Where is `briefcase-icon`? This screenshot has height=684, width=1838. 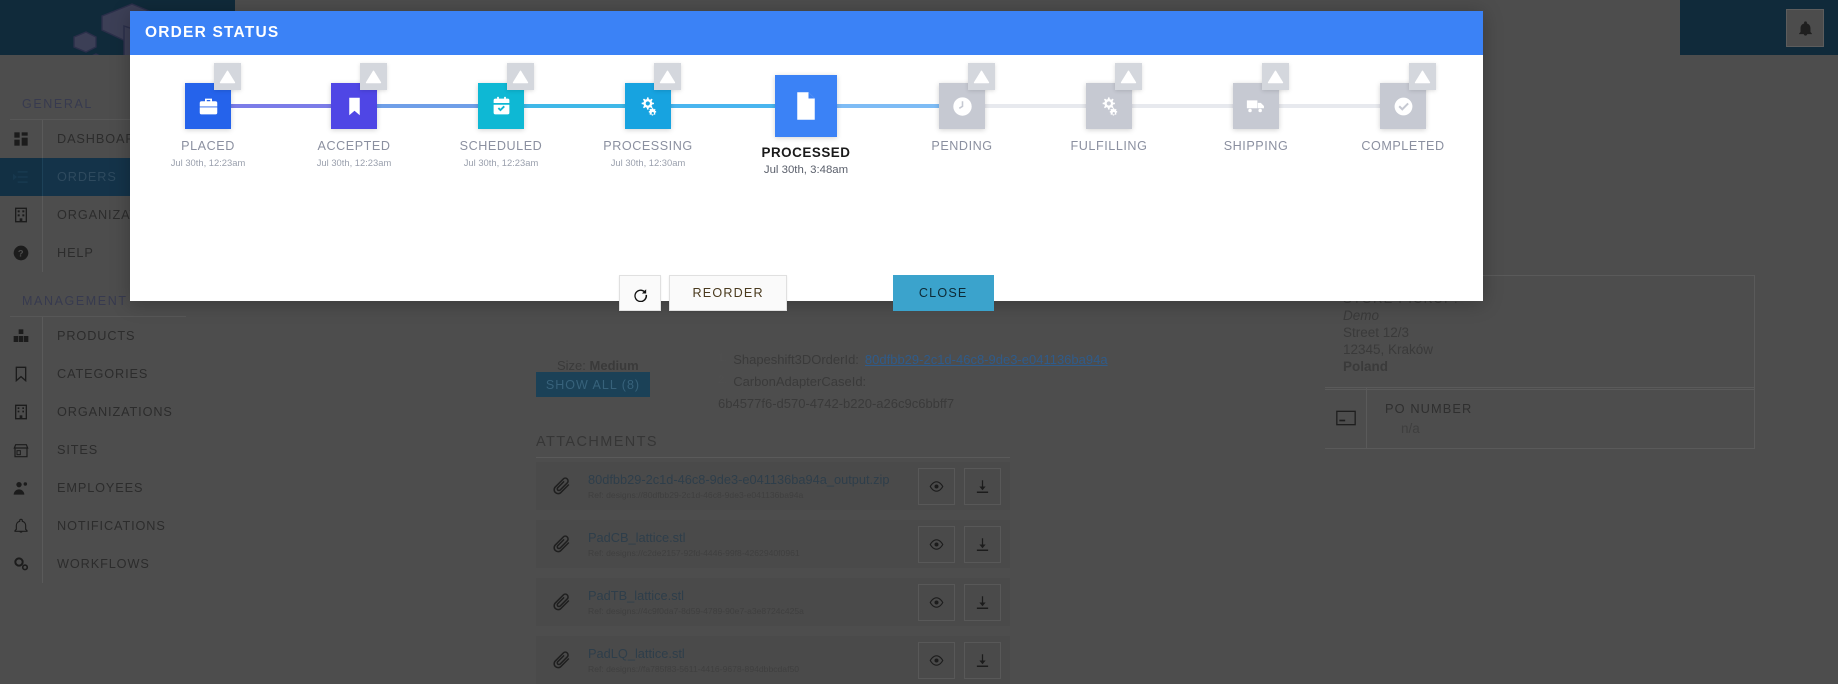 briefcase-icon is located at coordinates (208, 106).